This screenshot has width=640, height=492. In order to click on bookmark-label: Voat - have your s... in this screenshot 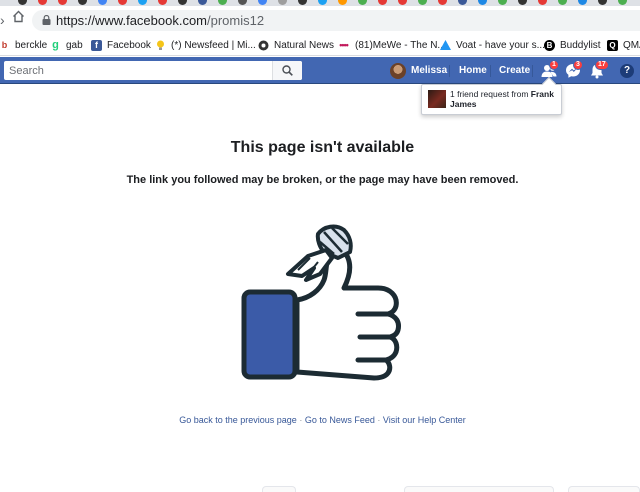, I will do `click(500, 45)`.